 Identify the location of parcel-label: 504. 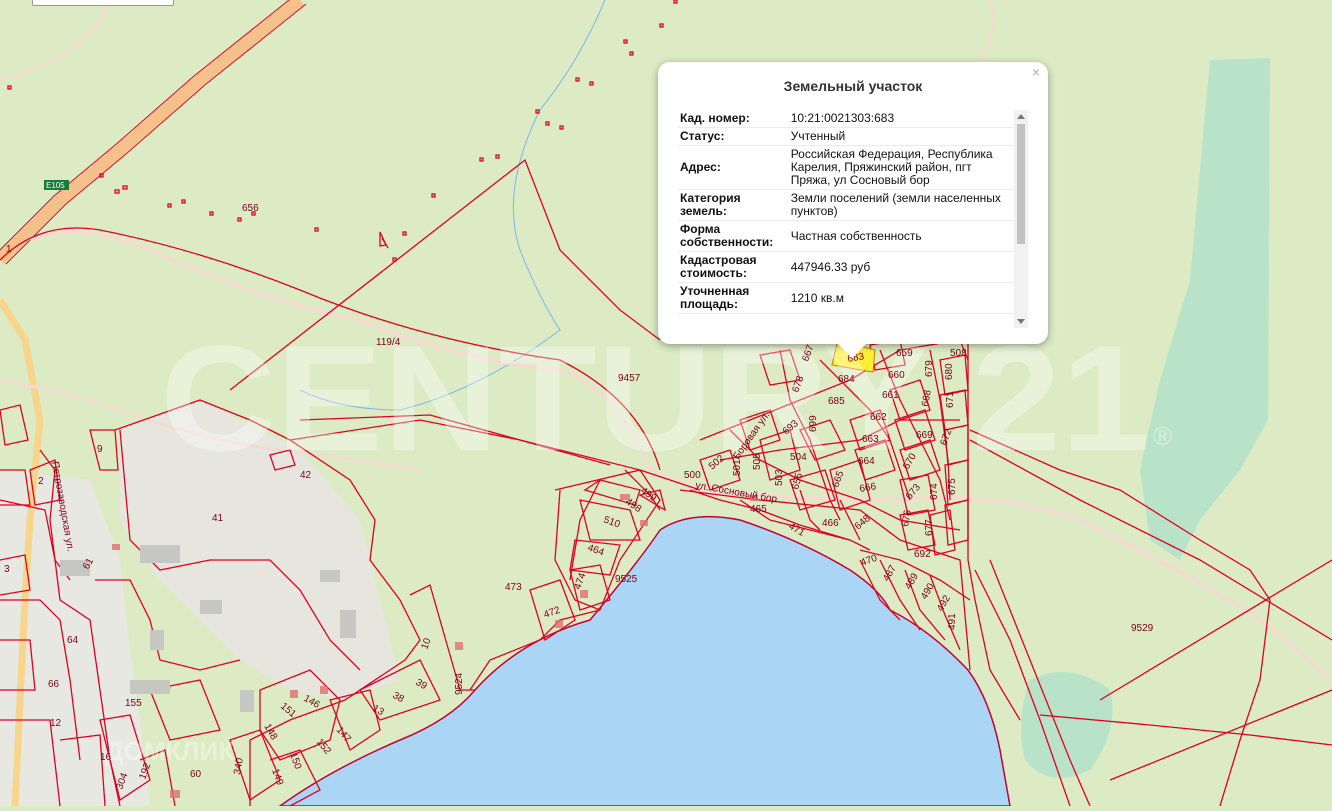
(798, 457).